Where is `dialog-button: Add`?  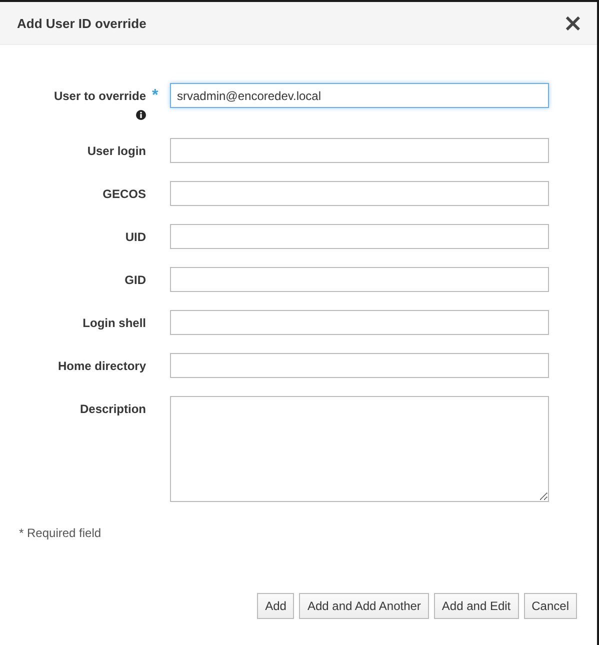 dialog-button: Add is located at coordinates (275, 606).